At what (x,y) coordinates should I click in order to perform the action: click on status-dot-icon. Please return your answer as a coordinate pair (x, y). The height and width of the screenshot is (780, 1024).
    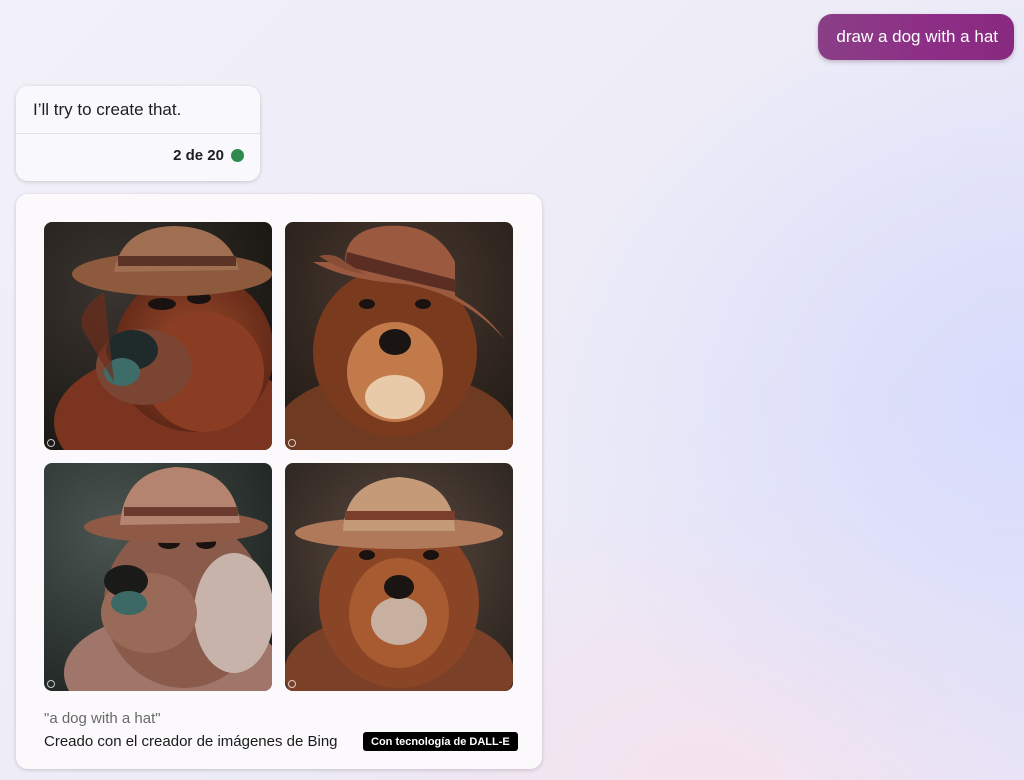
    Looking at the image, I should click on (237, 155).